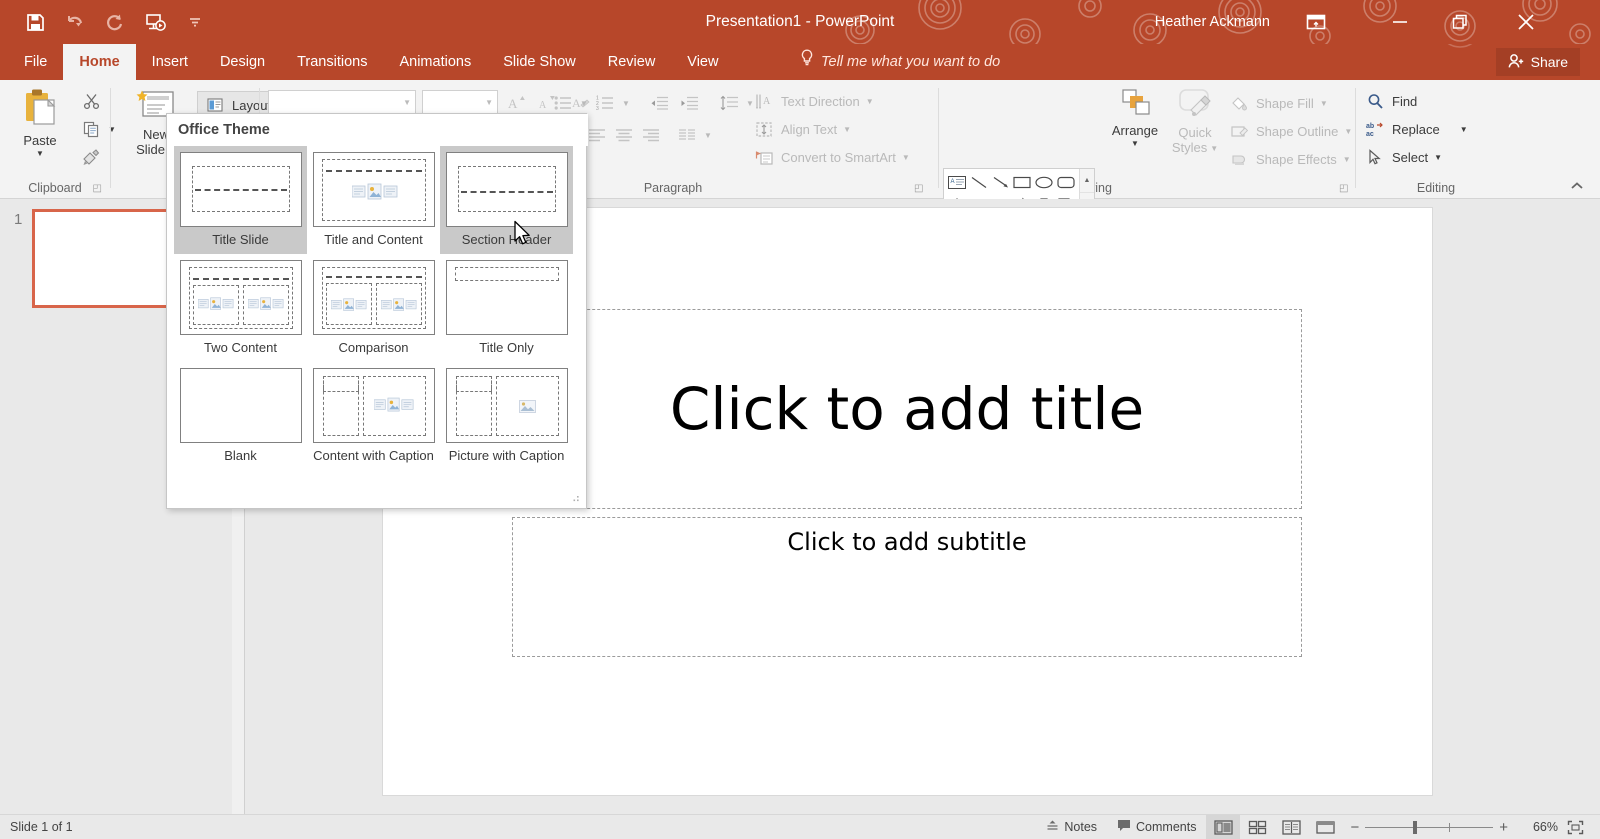  Describe the element at coordinates (1195, 122) in the screenshot. I see `quick-styles-button: Quick Styles ▼` at that location.